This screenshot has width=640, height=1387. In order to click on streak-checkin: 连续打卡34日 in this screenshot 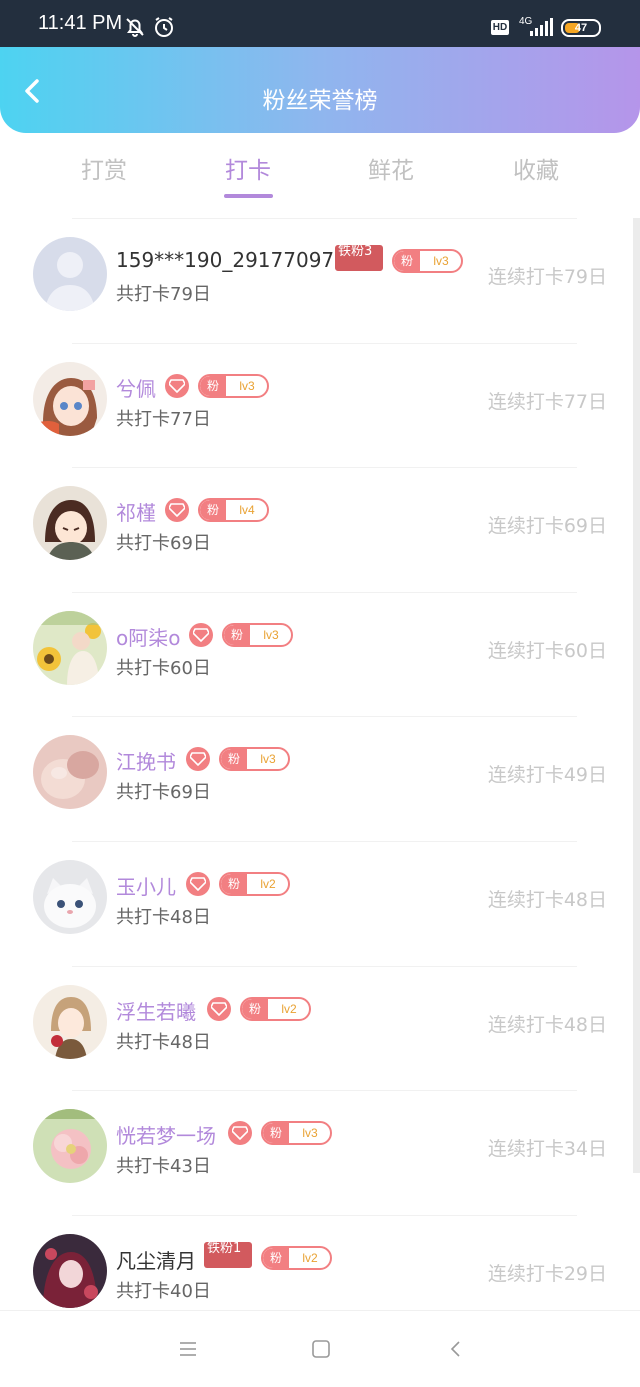, I will do `click(547, 1149)`.